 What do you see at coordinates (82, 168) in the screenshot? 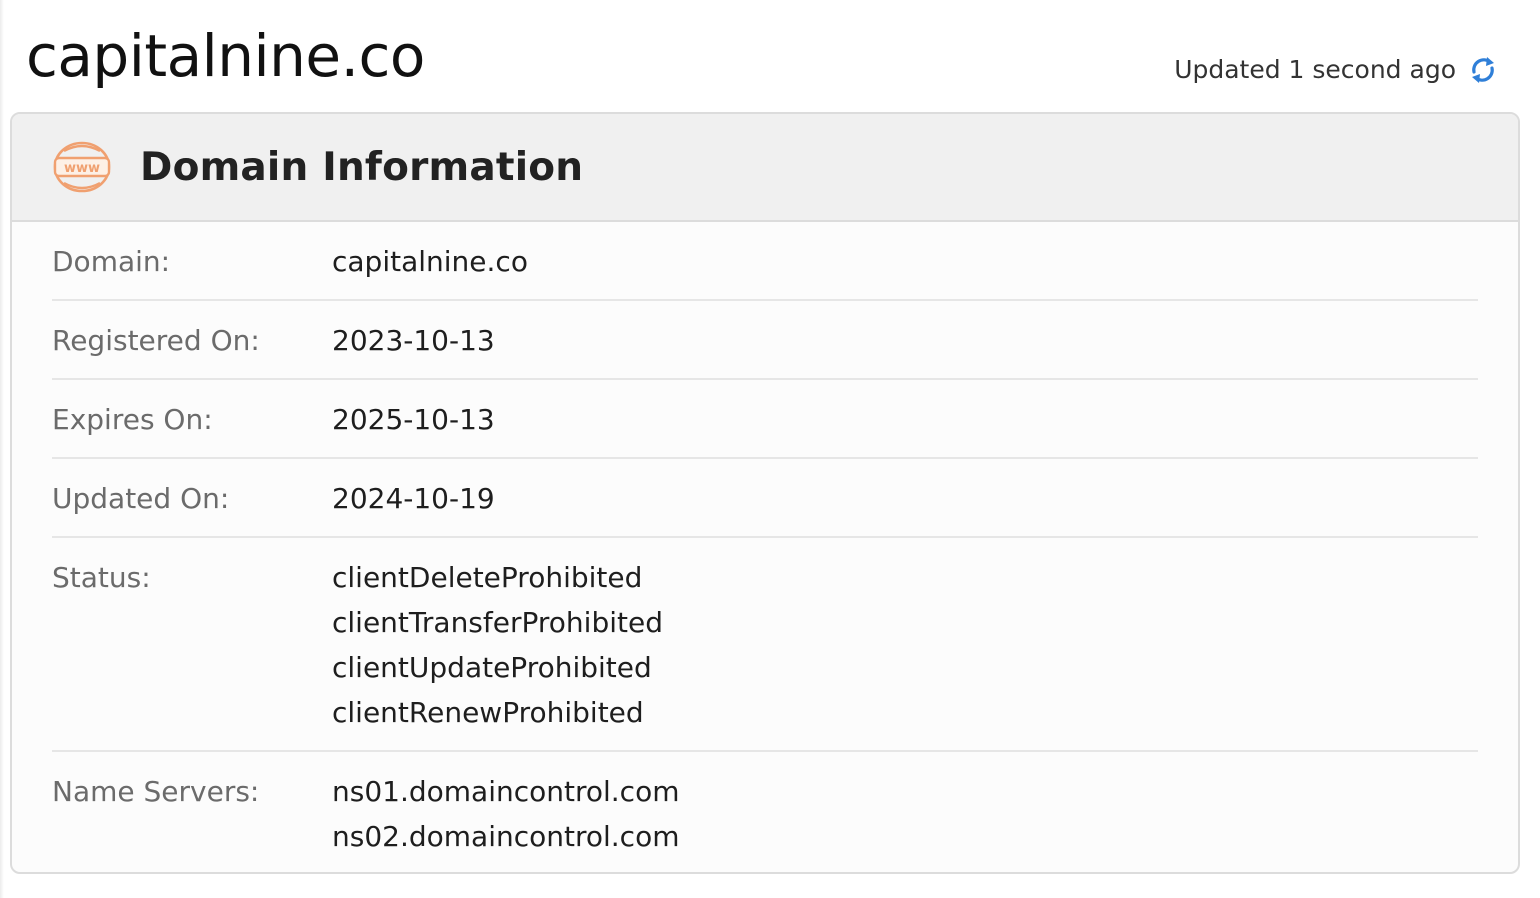
I see `svg-text: www` at bounding box center [82, 168].